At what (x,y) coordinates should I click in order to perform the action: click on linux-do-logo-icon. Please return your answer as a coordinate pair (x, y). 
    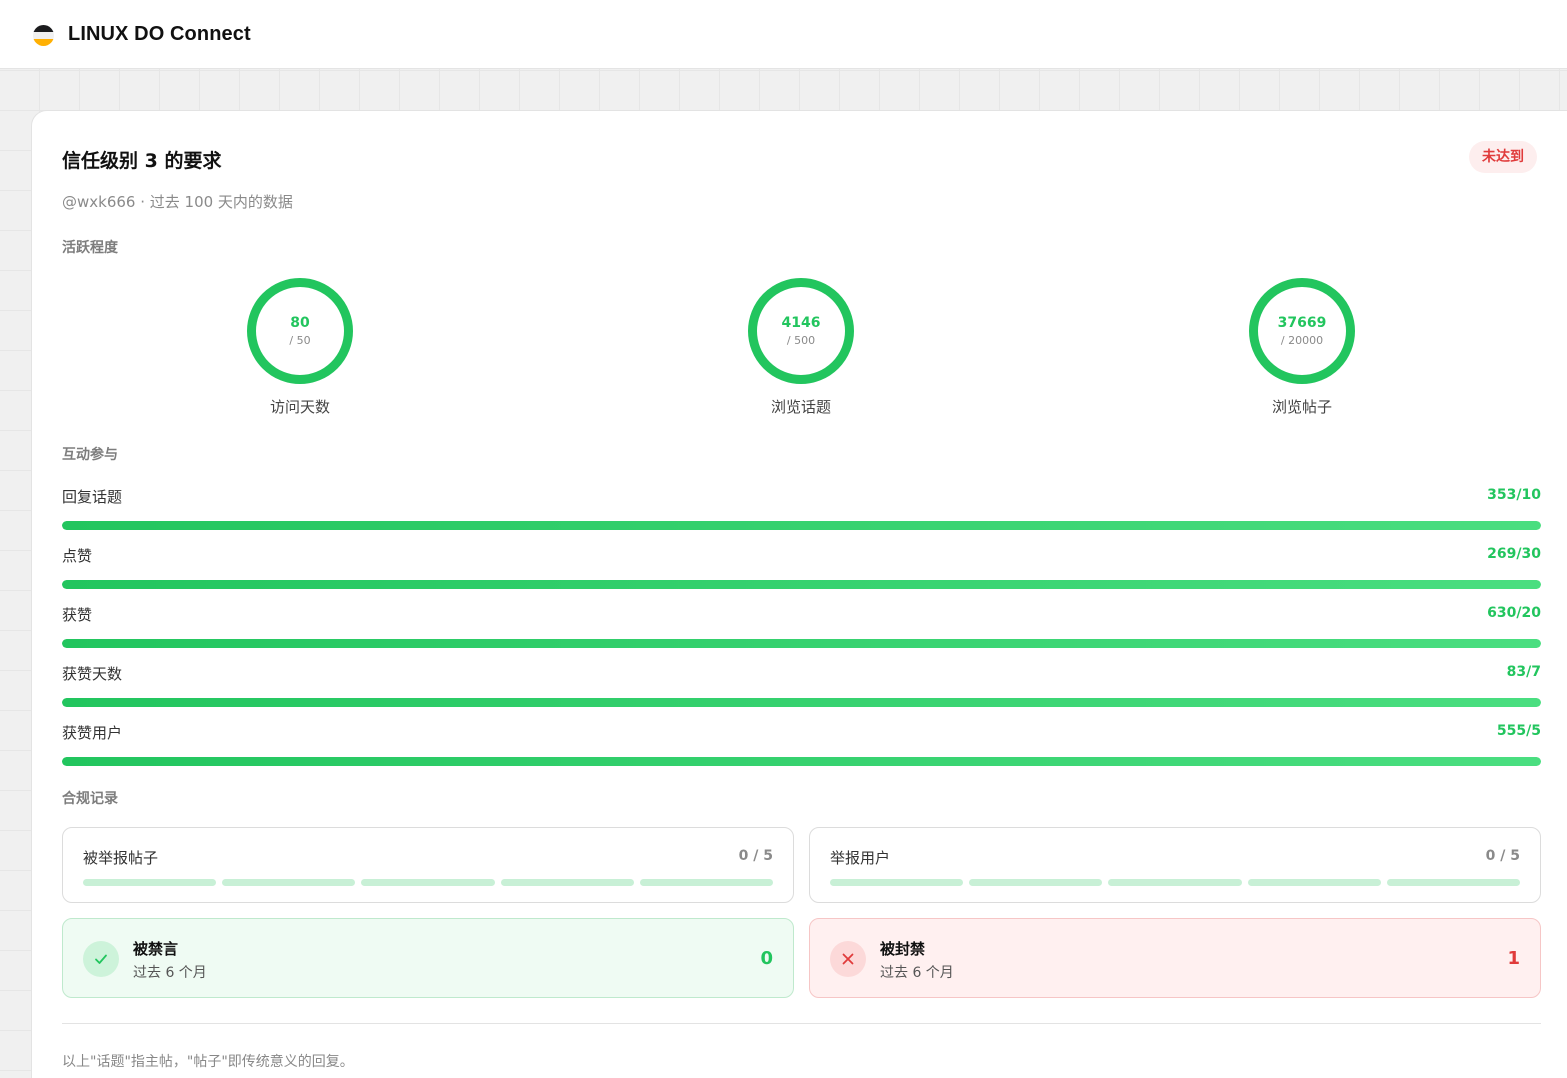
    Looking at the image, I should click on (43, 35).